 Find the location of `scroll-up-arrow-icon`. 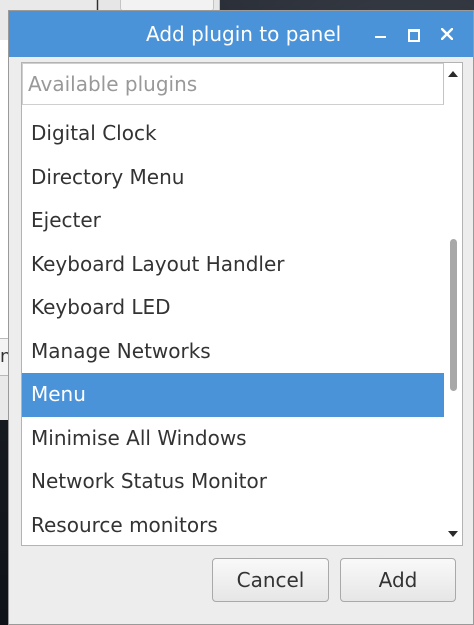

scroll-up-arrow-icon is located at coordinates (453, 74).